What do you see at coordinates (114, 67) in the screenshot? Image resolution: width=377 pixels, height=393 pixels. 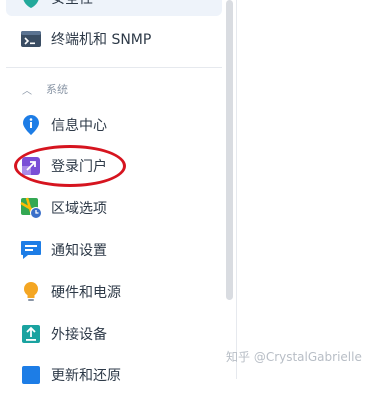 I see `divider` at bounding box center [114, 67].